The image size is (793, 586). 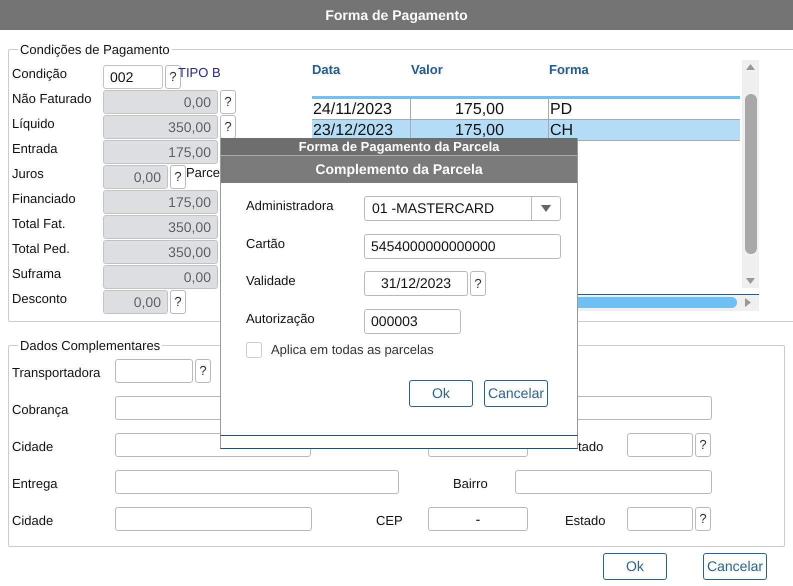 I want to click on scroll-right-icon, so click(x=748, y=302).